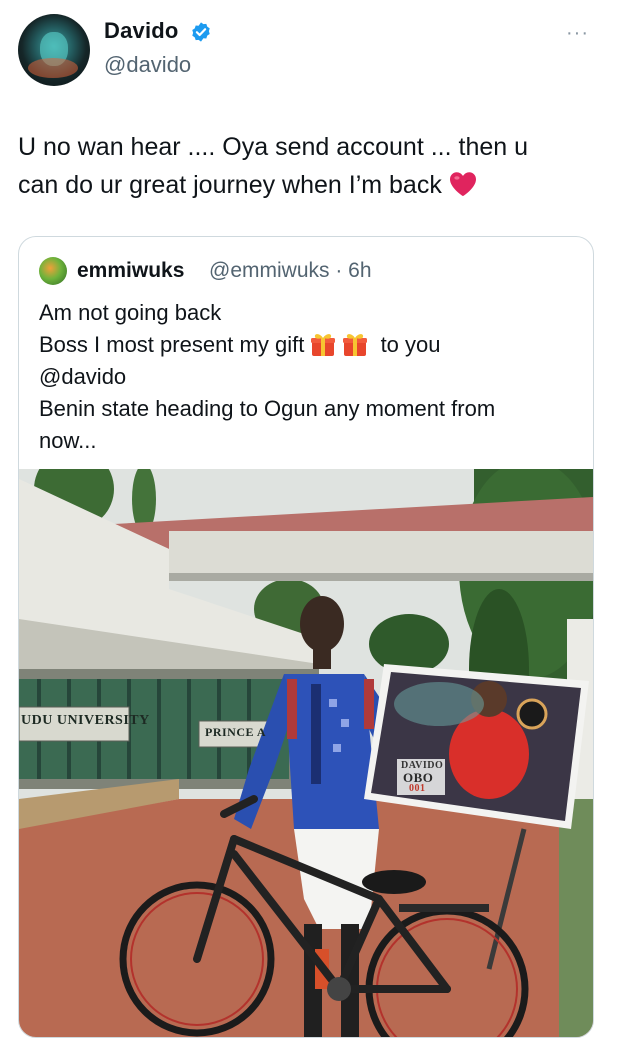  Describe the element at coordinates (462, 184) in the screenshot. I see `red-heart-emoji` at that location.